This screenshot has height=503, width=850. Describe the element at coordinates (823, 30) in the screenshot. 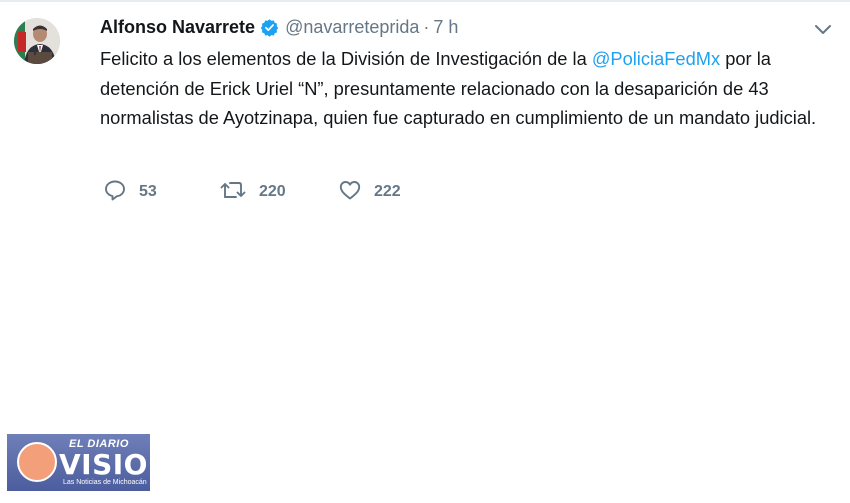

I see `chevron-down-icon` at that location.